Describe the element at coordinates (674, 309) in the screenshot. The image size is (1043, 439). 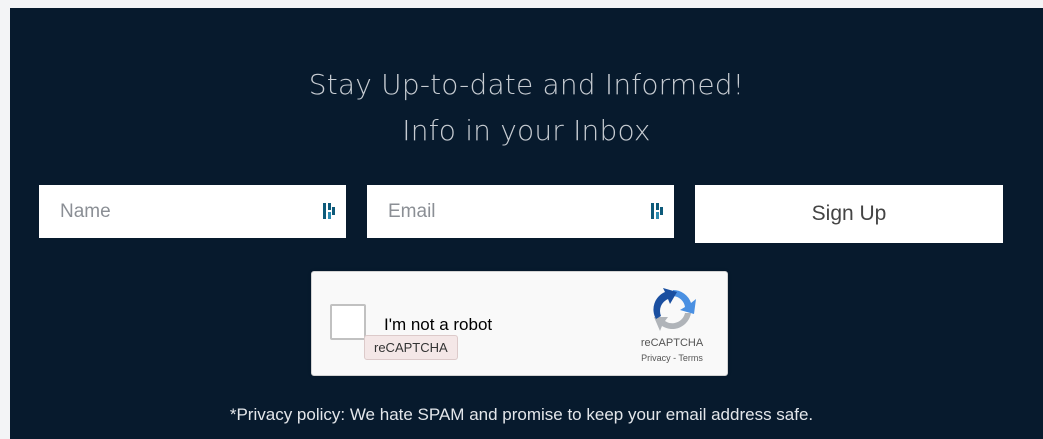
I see `recaptcha-logo-icon` at that location.